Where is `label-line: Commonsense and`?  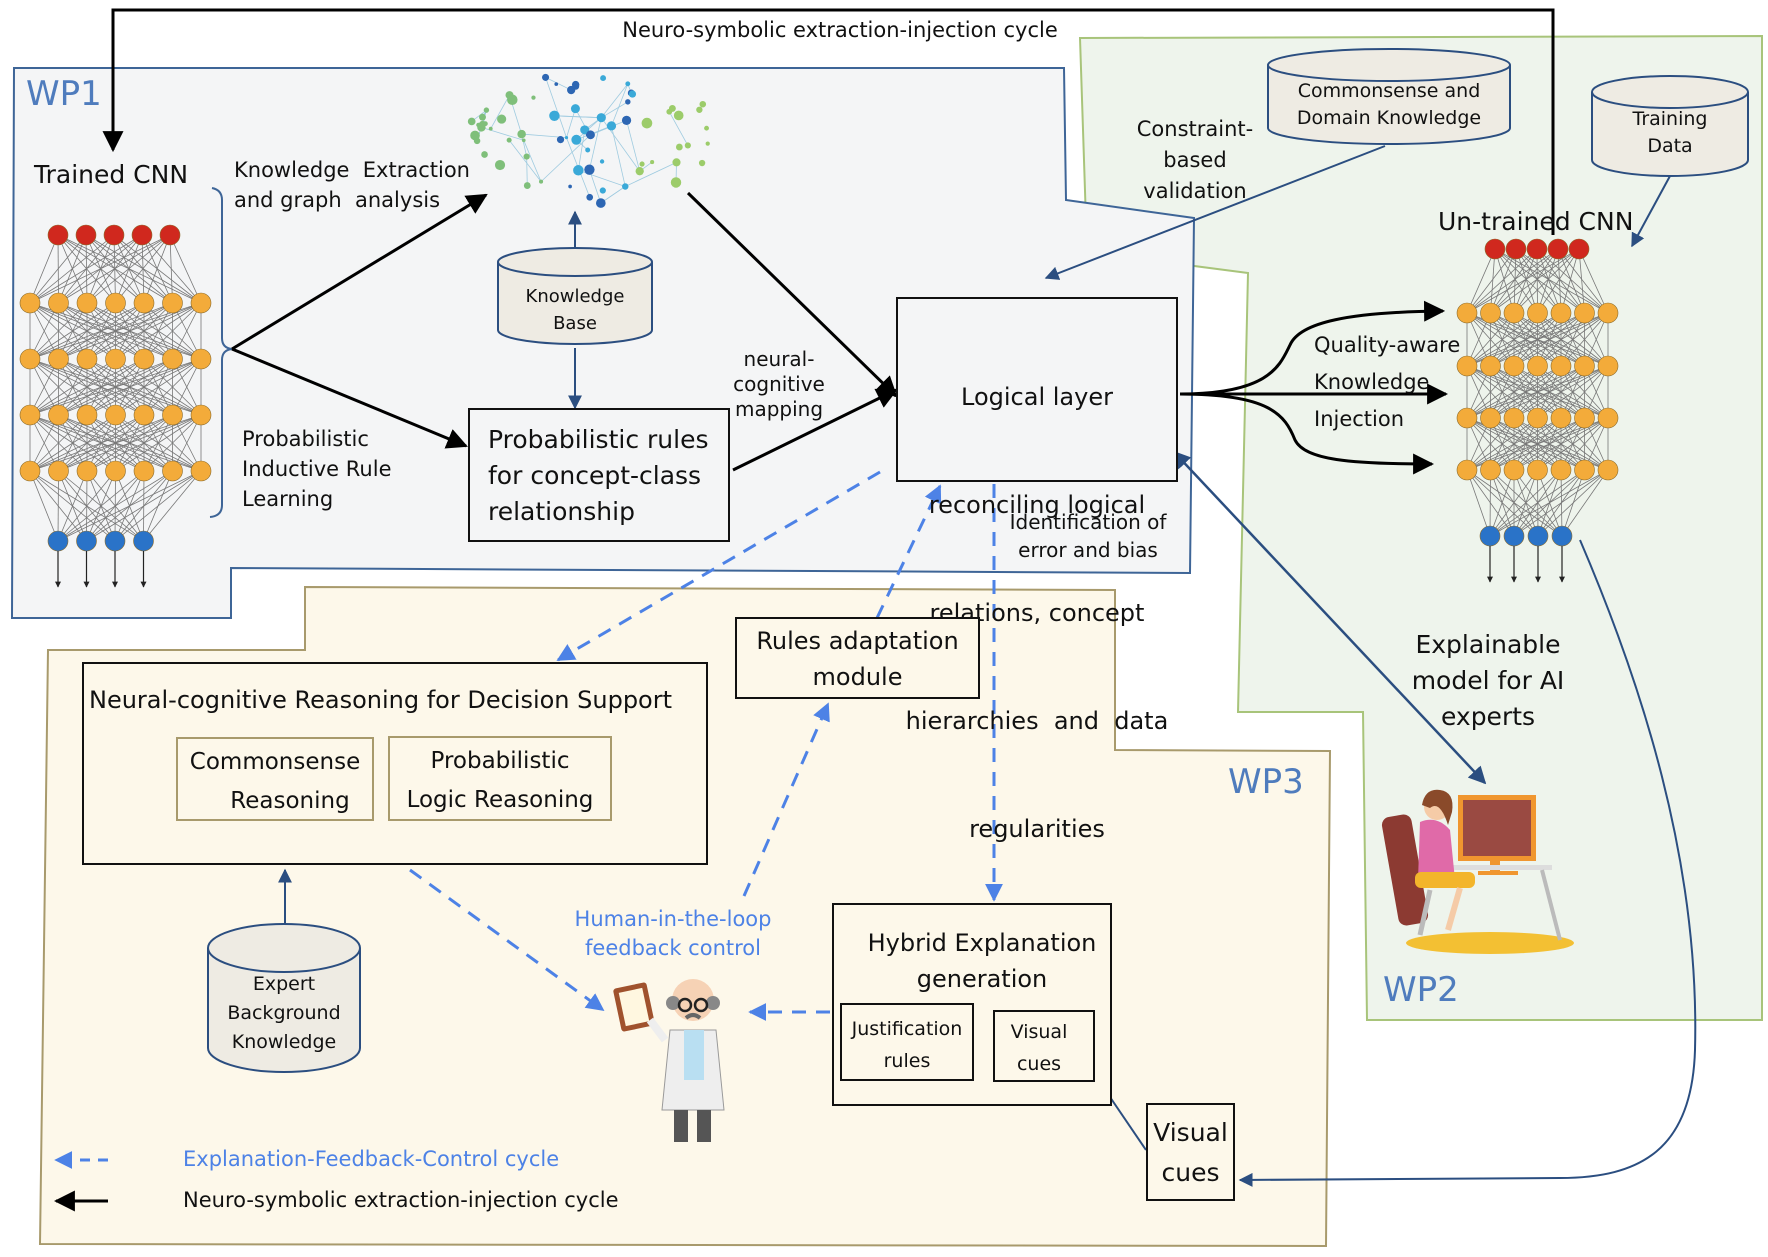
label-line: Commonsense and is located at coordinates (1389, 91).